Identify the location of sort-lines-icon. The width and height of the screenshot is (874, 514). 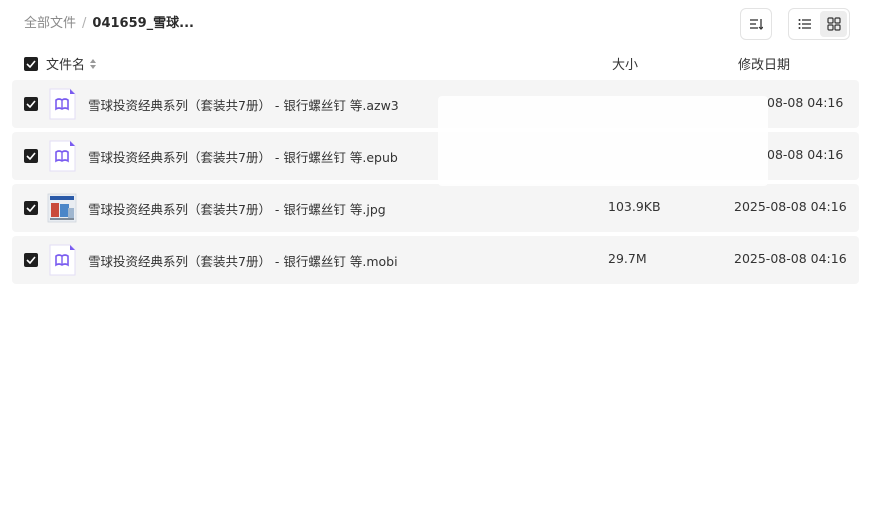
(756, 24).